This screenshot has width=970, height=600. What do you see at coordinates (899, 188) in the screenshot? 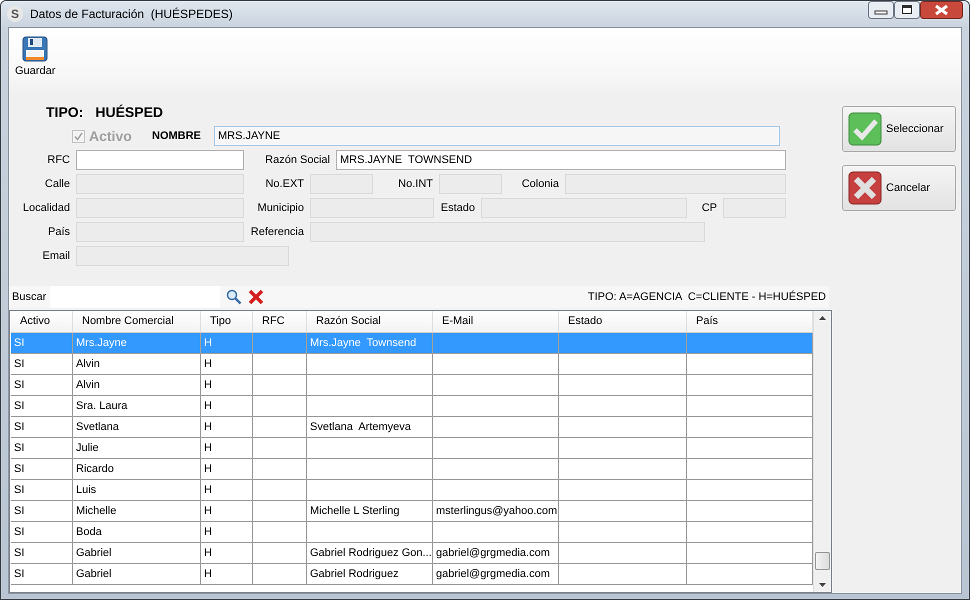
I see `cancel-button: Cancelar` at bounding box center [899, 188].